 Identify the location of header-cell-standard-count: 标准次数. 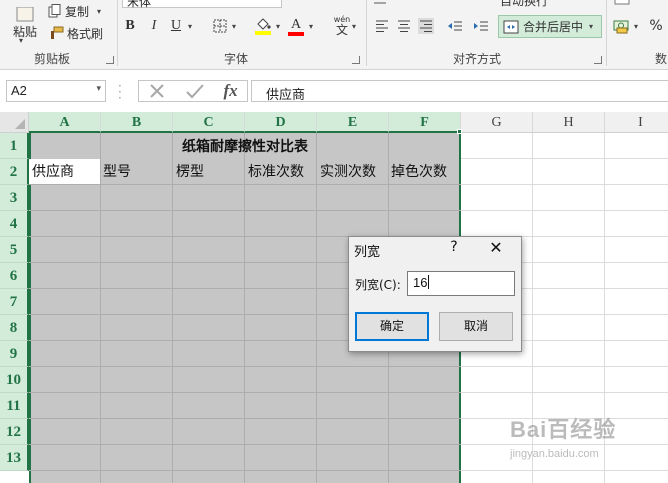
(276, 172).